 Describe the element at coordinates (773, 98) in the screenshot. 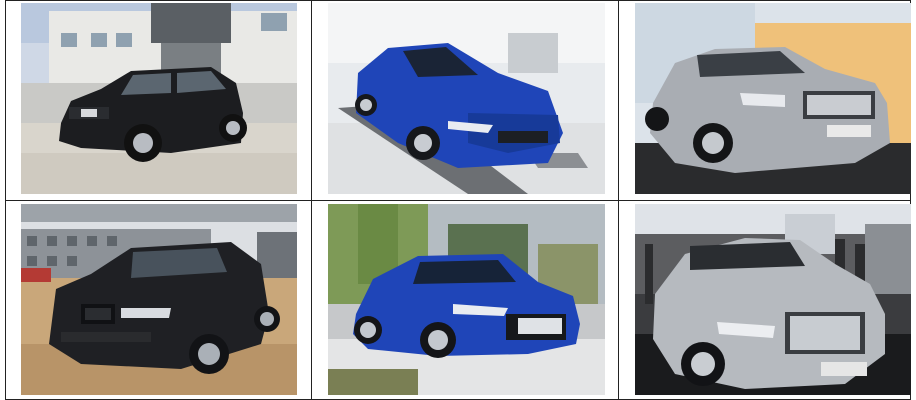

I see `photo-silver-sedan-showroom` at that location.